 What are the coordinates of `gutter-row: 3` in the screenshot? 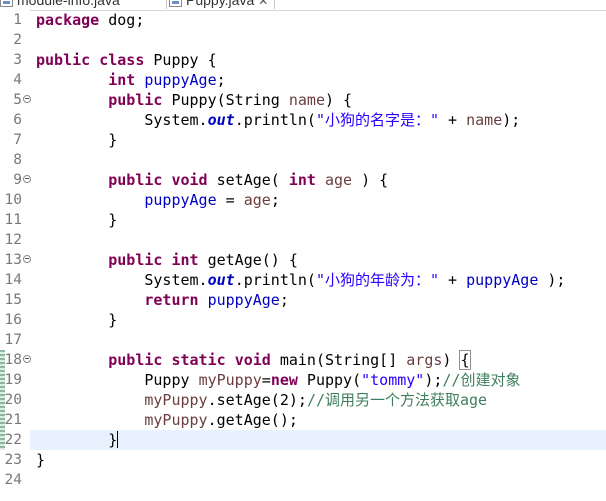 It's located at (15, 60).